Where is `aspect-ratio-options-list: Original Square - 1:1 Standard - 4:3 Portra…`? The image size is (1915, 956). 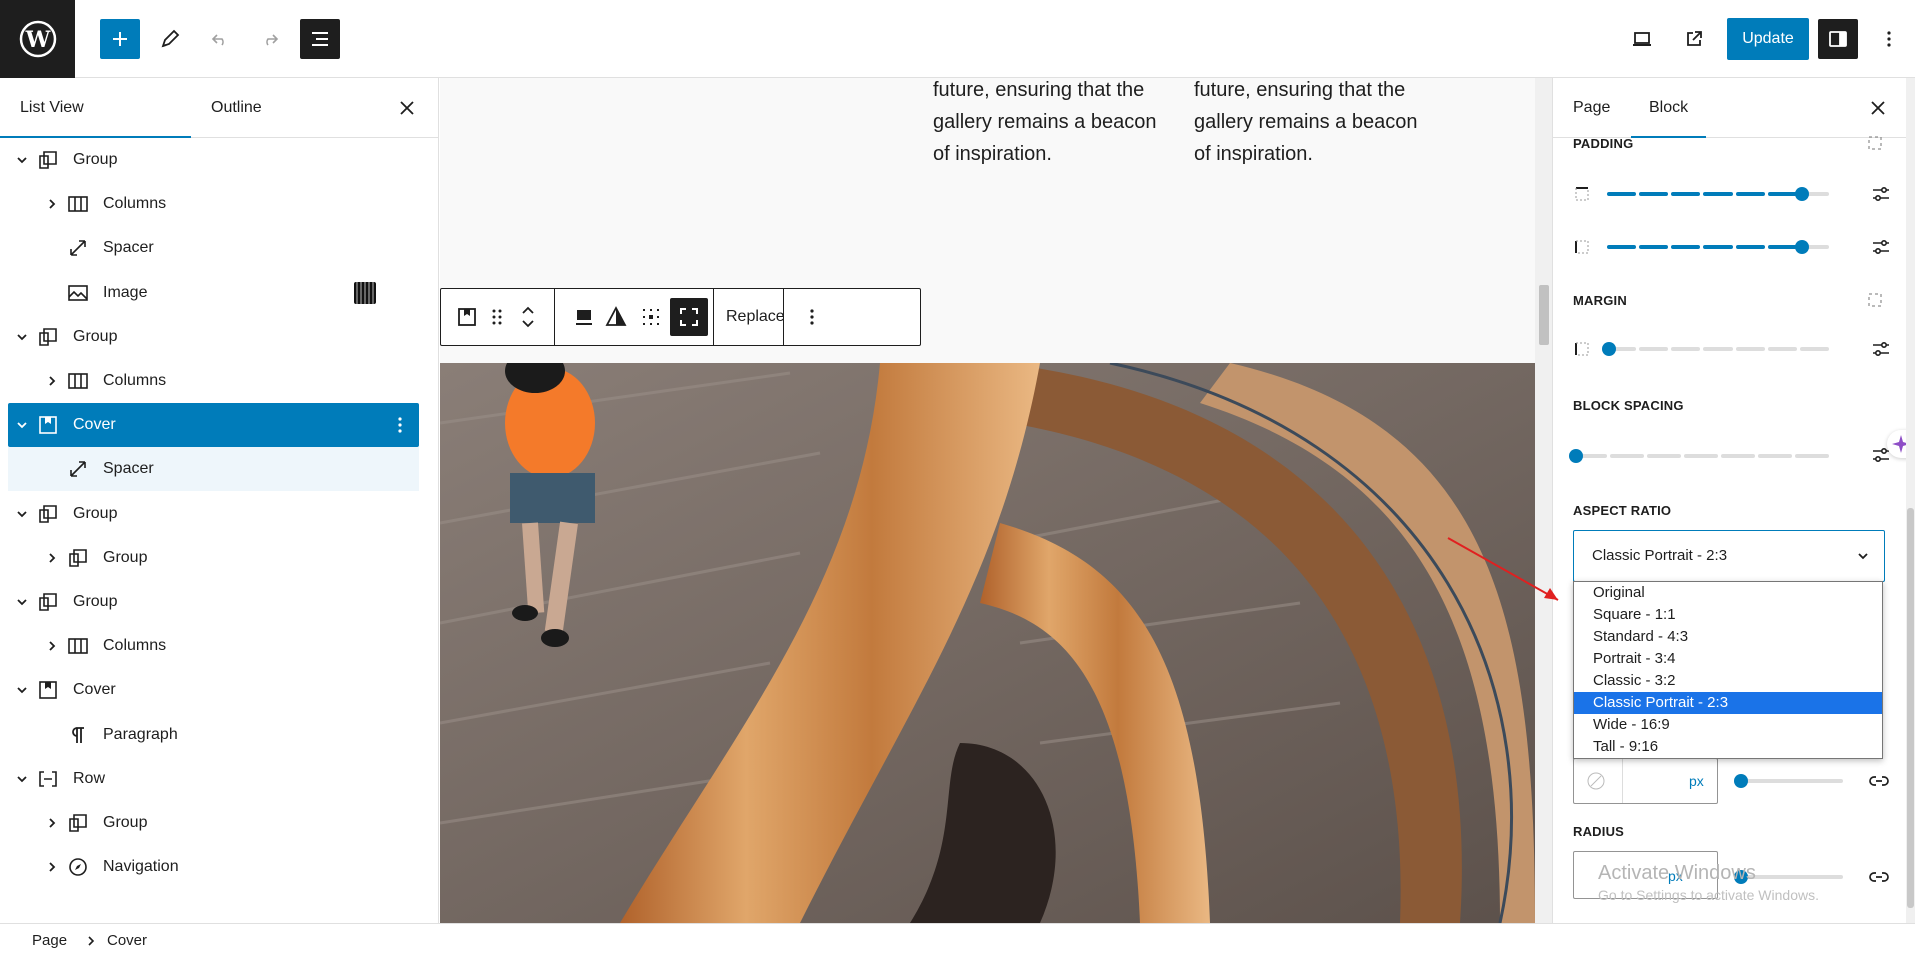
aspect-ratio-options-list: Original Square - 1:1 Standard - 4:3 Portra… is located at coordinates (1728, 670).